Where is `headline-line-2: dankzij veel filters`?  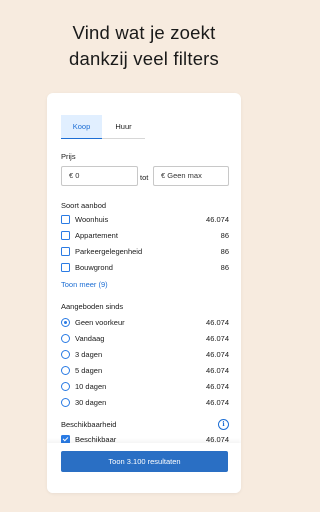
headline-line-2: dankzij veel filters is located at coordinates (143, 58).